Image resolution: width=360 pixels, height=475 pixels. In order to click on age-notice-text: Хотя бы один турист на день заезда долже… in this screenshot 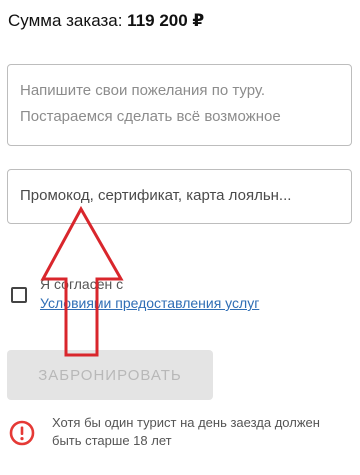, I will do `click(186, 431)`.